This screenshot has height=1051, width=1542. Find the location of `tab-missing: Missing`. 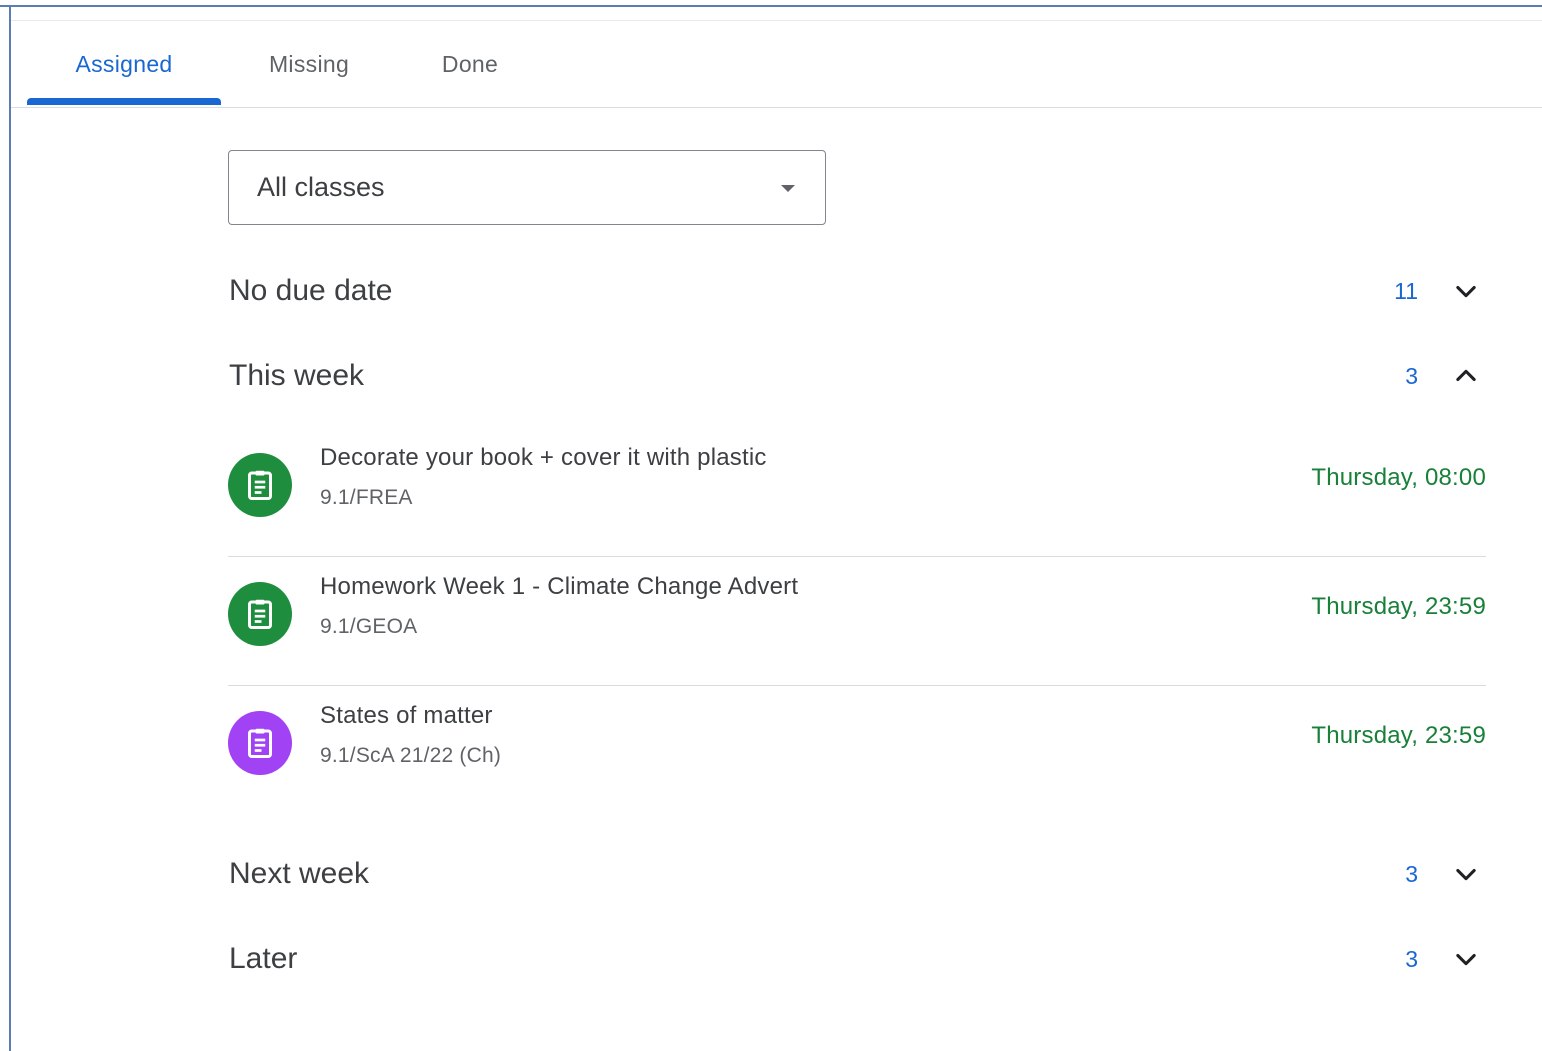

tab-missing: Missing is located at coordinates (309, 64).